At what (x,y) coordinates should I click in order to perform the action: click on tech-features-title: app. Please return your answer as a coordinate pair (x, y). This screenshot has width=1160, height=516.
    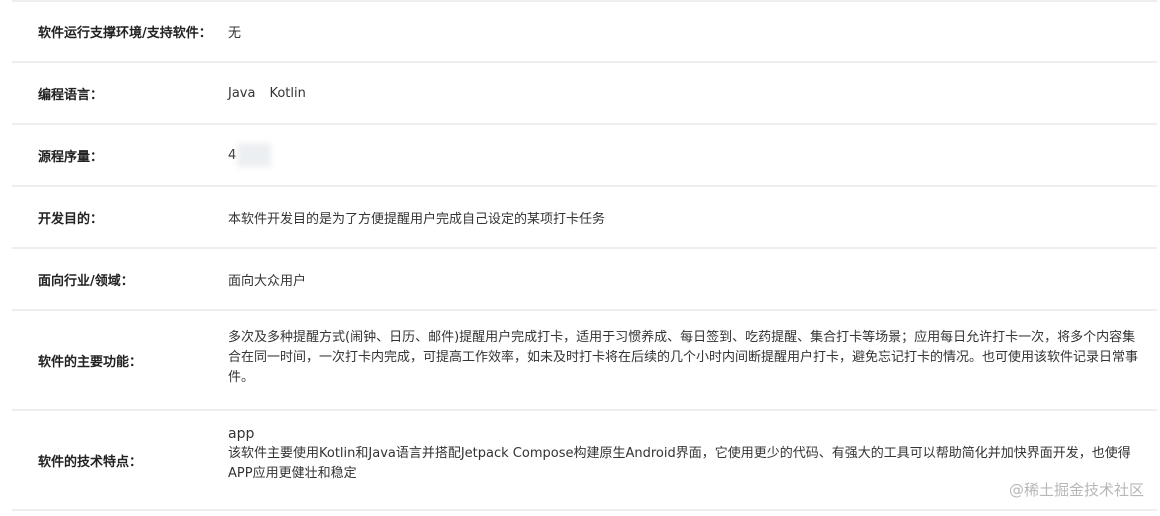
    Looking at the image, I should click on (241, 434).